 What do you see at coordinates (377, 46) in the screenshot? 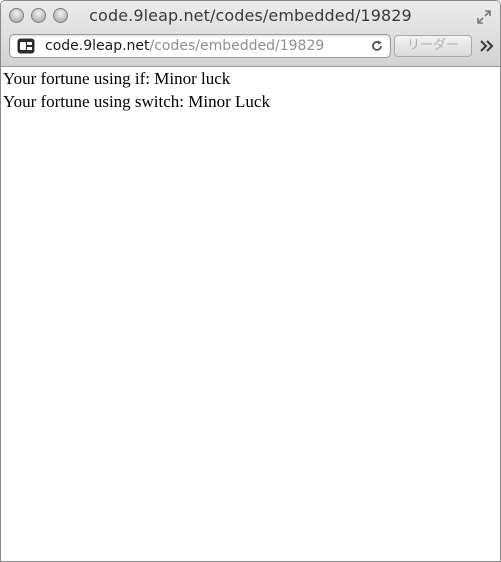
I see `reload-icon` at bounding box center [377, 46].